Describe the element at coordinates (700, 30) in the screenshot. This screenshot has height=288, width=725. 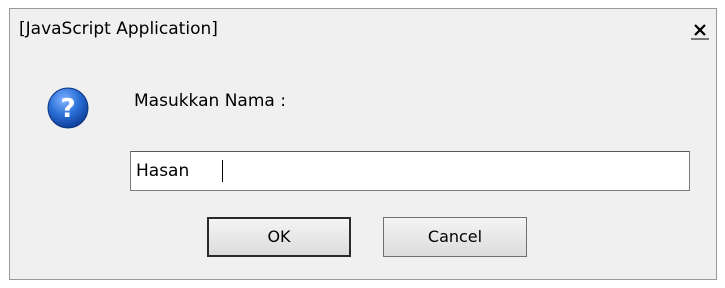
I see `close-icon` at that location.